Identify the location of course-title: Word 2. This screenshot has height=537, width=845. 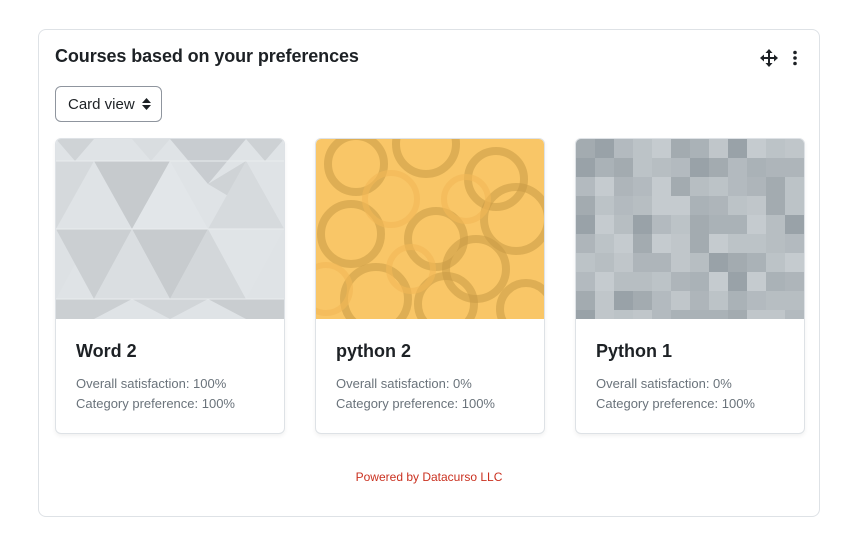
(106, 351).